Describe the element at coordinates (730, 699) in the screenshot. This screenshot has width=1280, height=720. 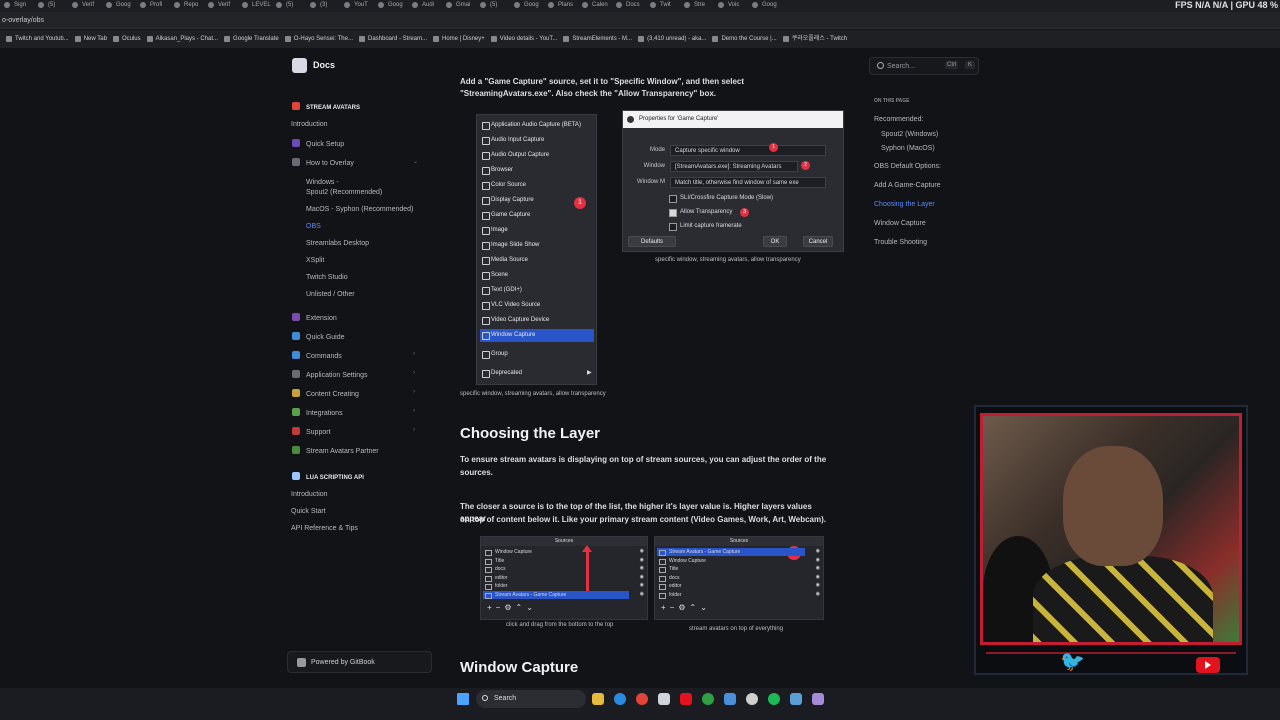
I see `slack-icon` at that location.